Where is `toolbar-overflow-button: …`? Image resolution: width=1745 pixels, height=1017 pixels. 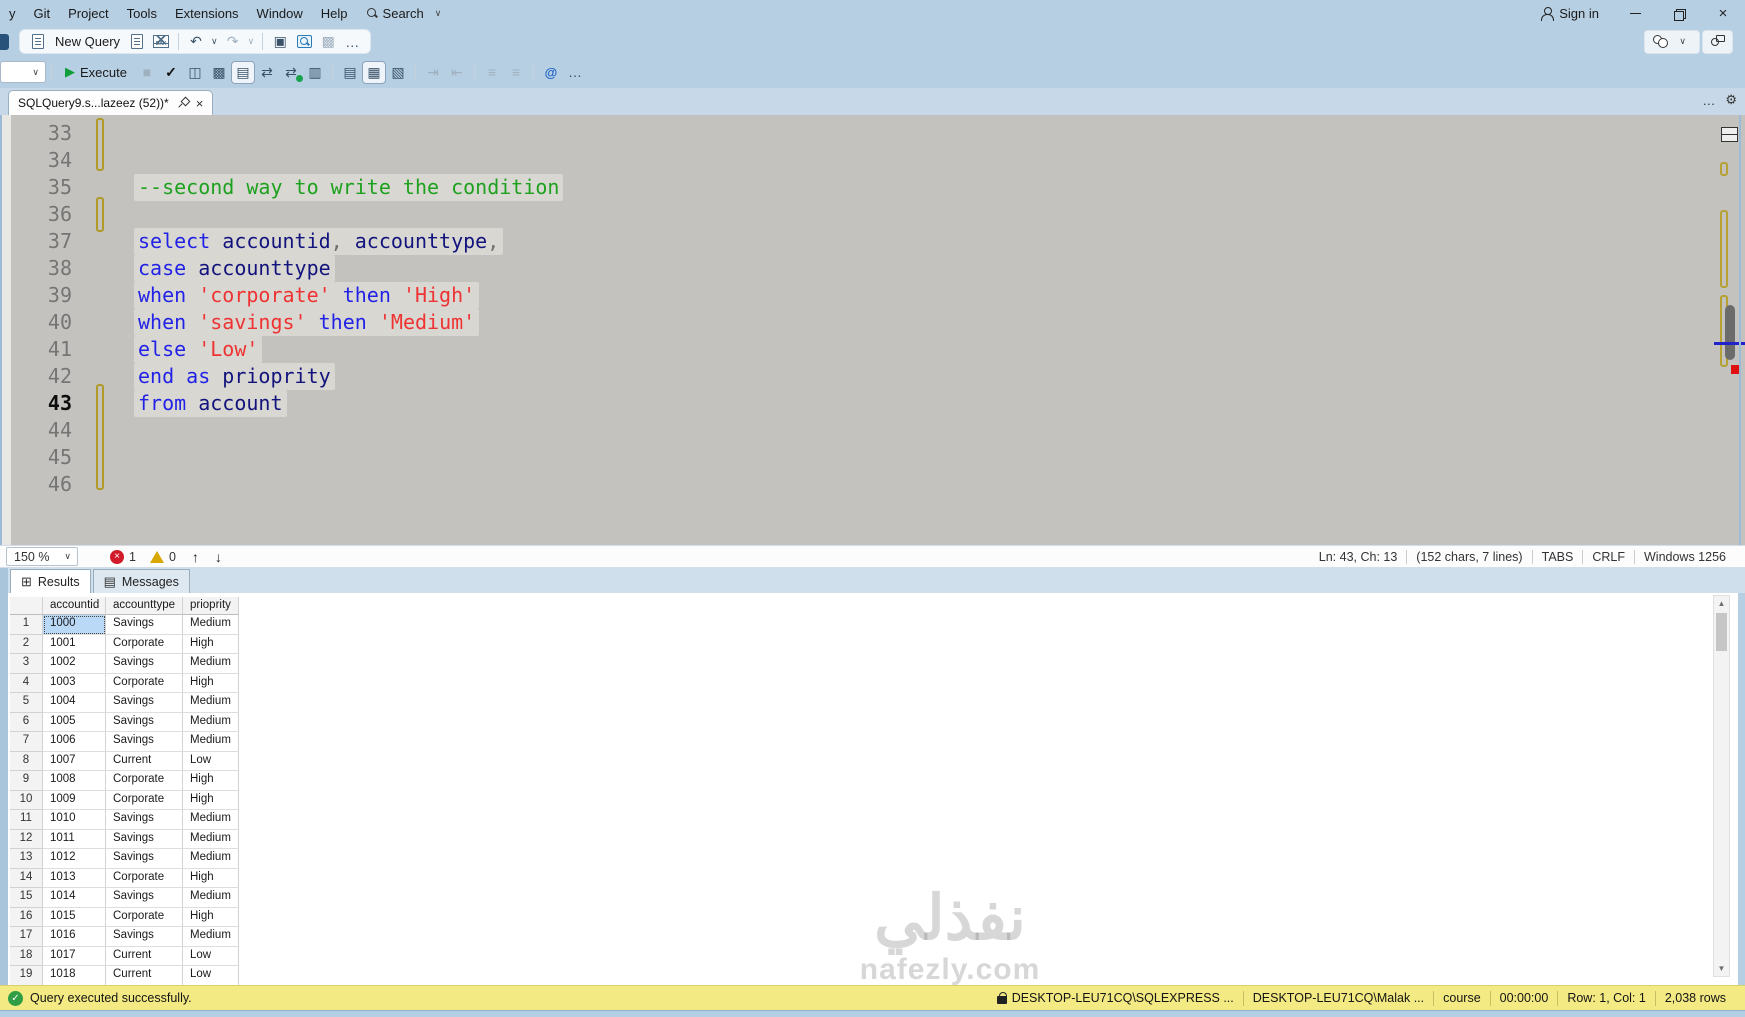
toolbar-overflow-button: … is located at coordinates (352, 41).